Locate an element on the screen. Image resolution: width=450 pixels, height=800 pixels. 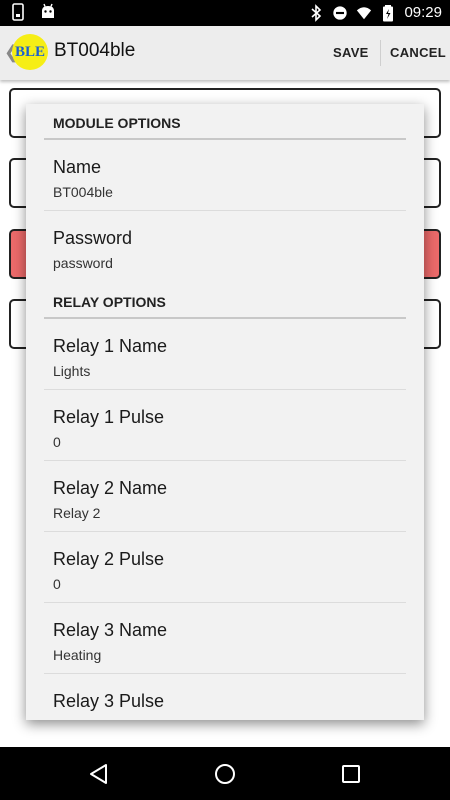
pref-title: Relay 3 Name is located at coordinates (110, 630).